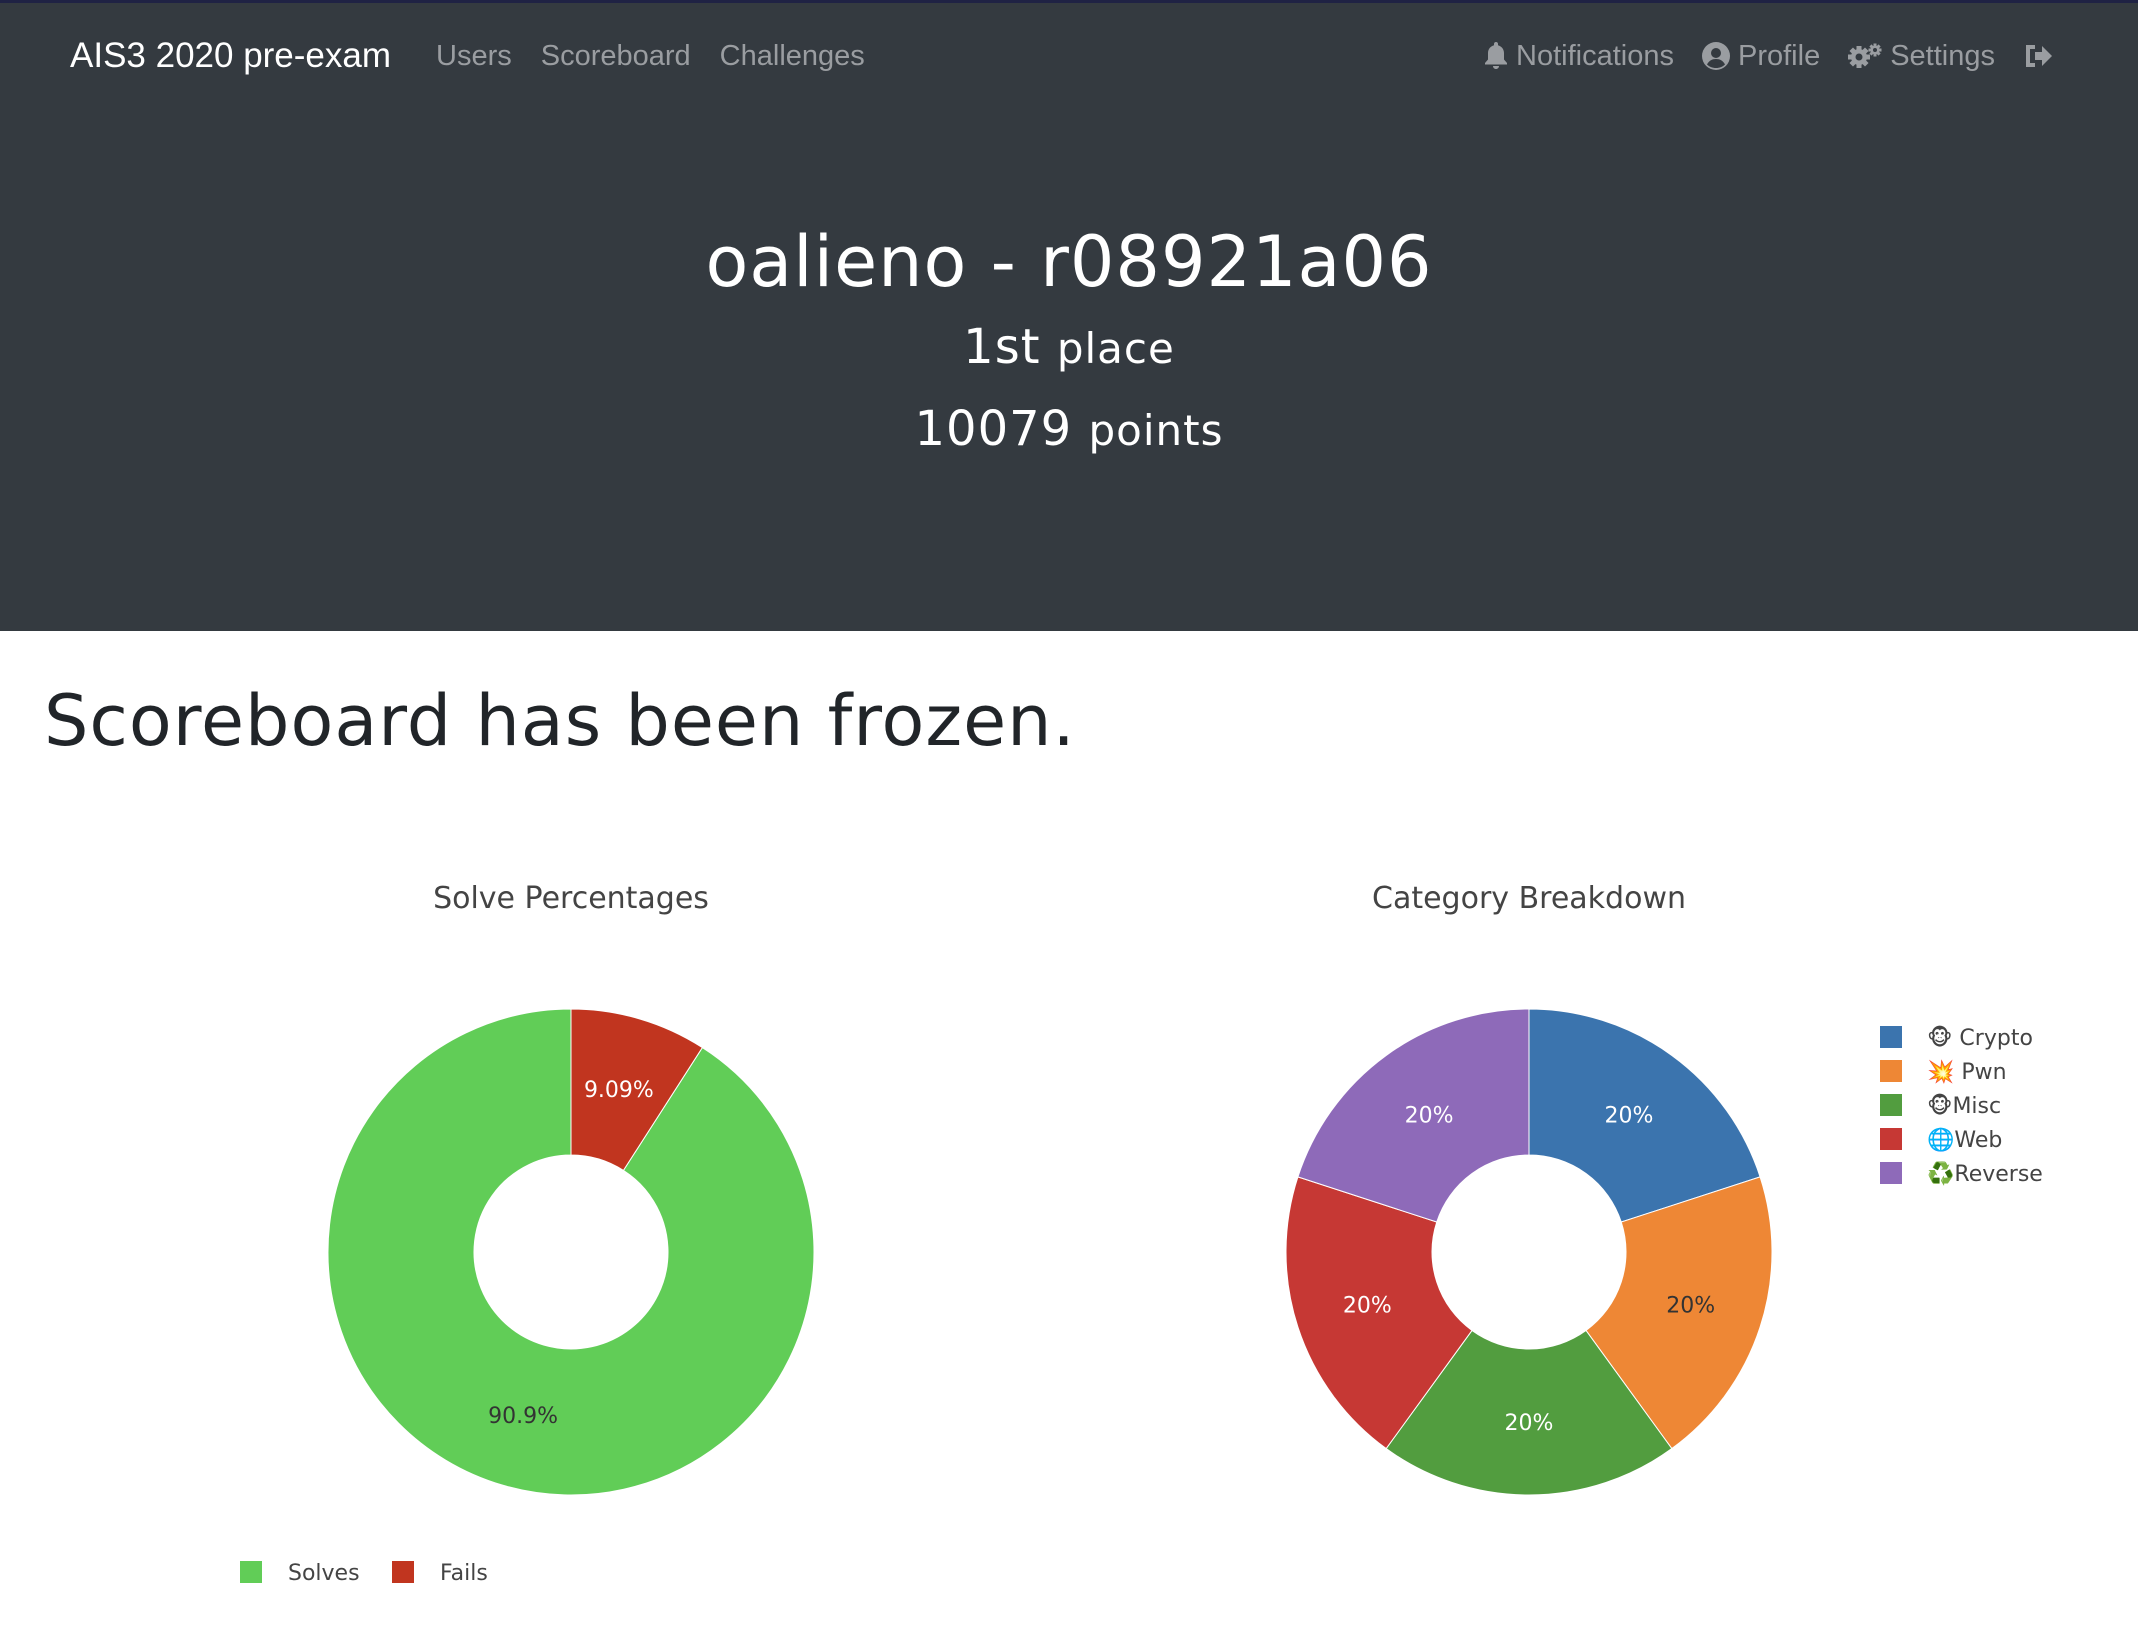 This screenshot has width=2138, height=1644. I want to click on gears-icon, so click(1865, 56).